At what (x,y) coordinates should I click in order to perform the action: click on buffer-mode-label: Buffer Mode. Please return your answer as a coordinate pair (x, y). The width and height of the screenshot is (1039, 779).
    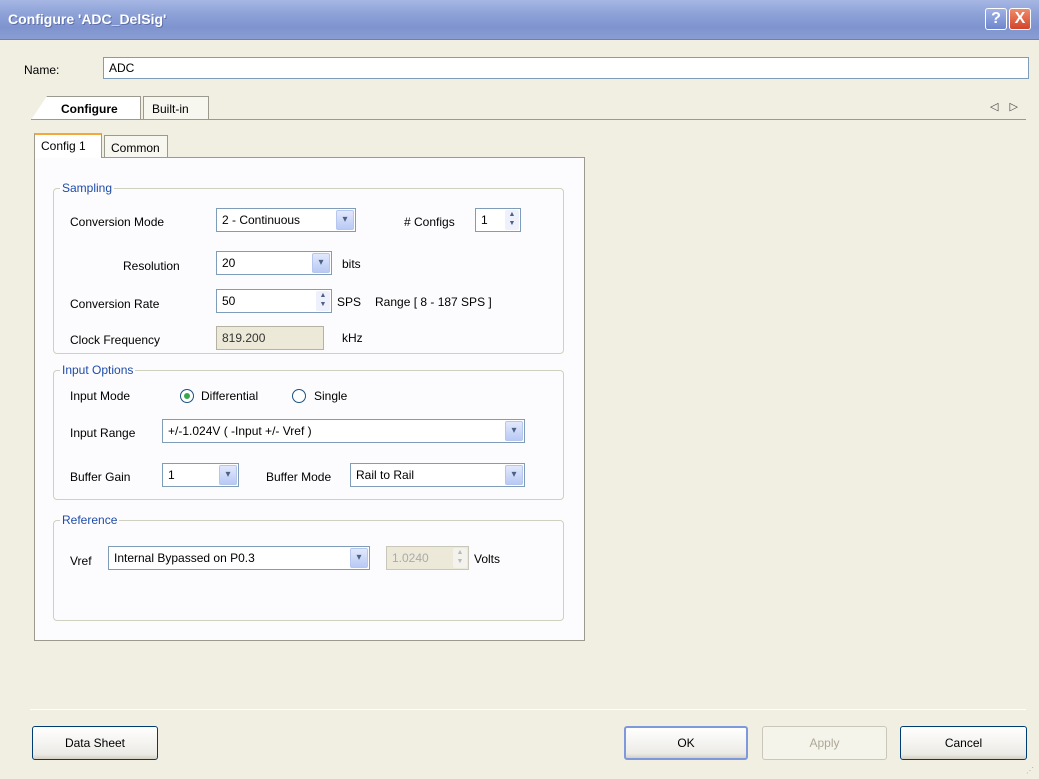
    Looking at the image, I should click on (299, 477).